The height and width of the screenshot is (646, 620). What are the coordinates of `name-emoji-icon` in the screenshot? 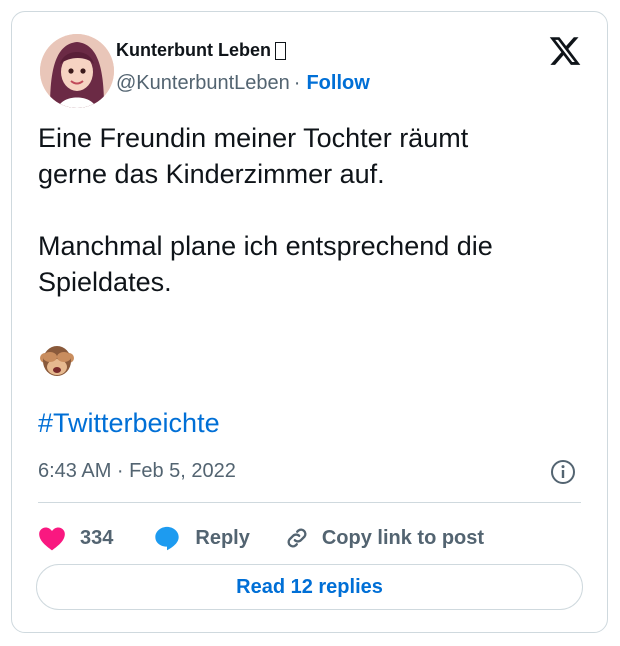 It's located at (280, 50).